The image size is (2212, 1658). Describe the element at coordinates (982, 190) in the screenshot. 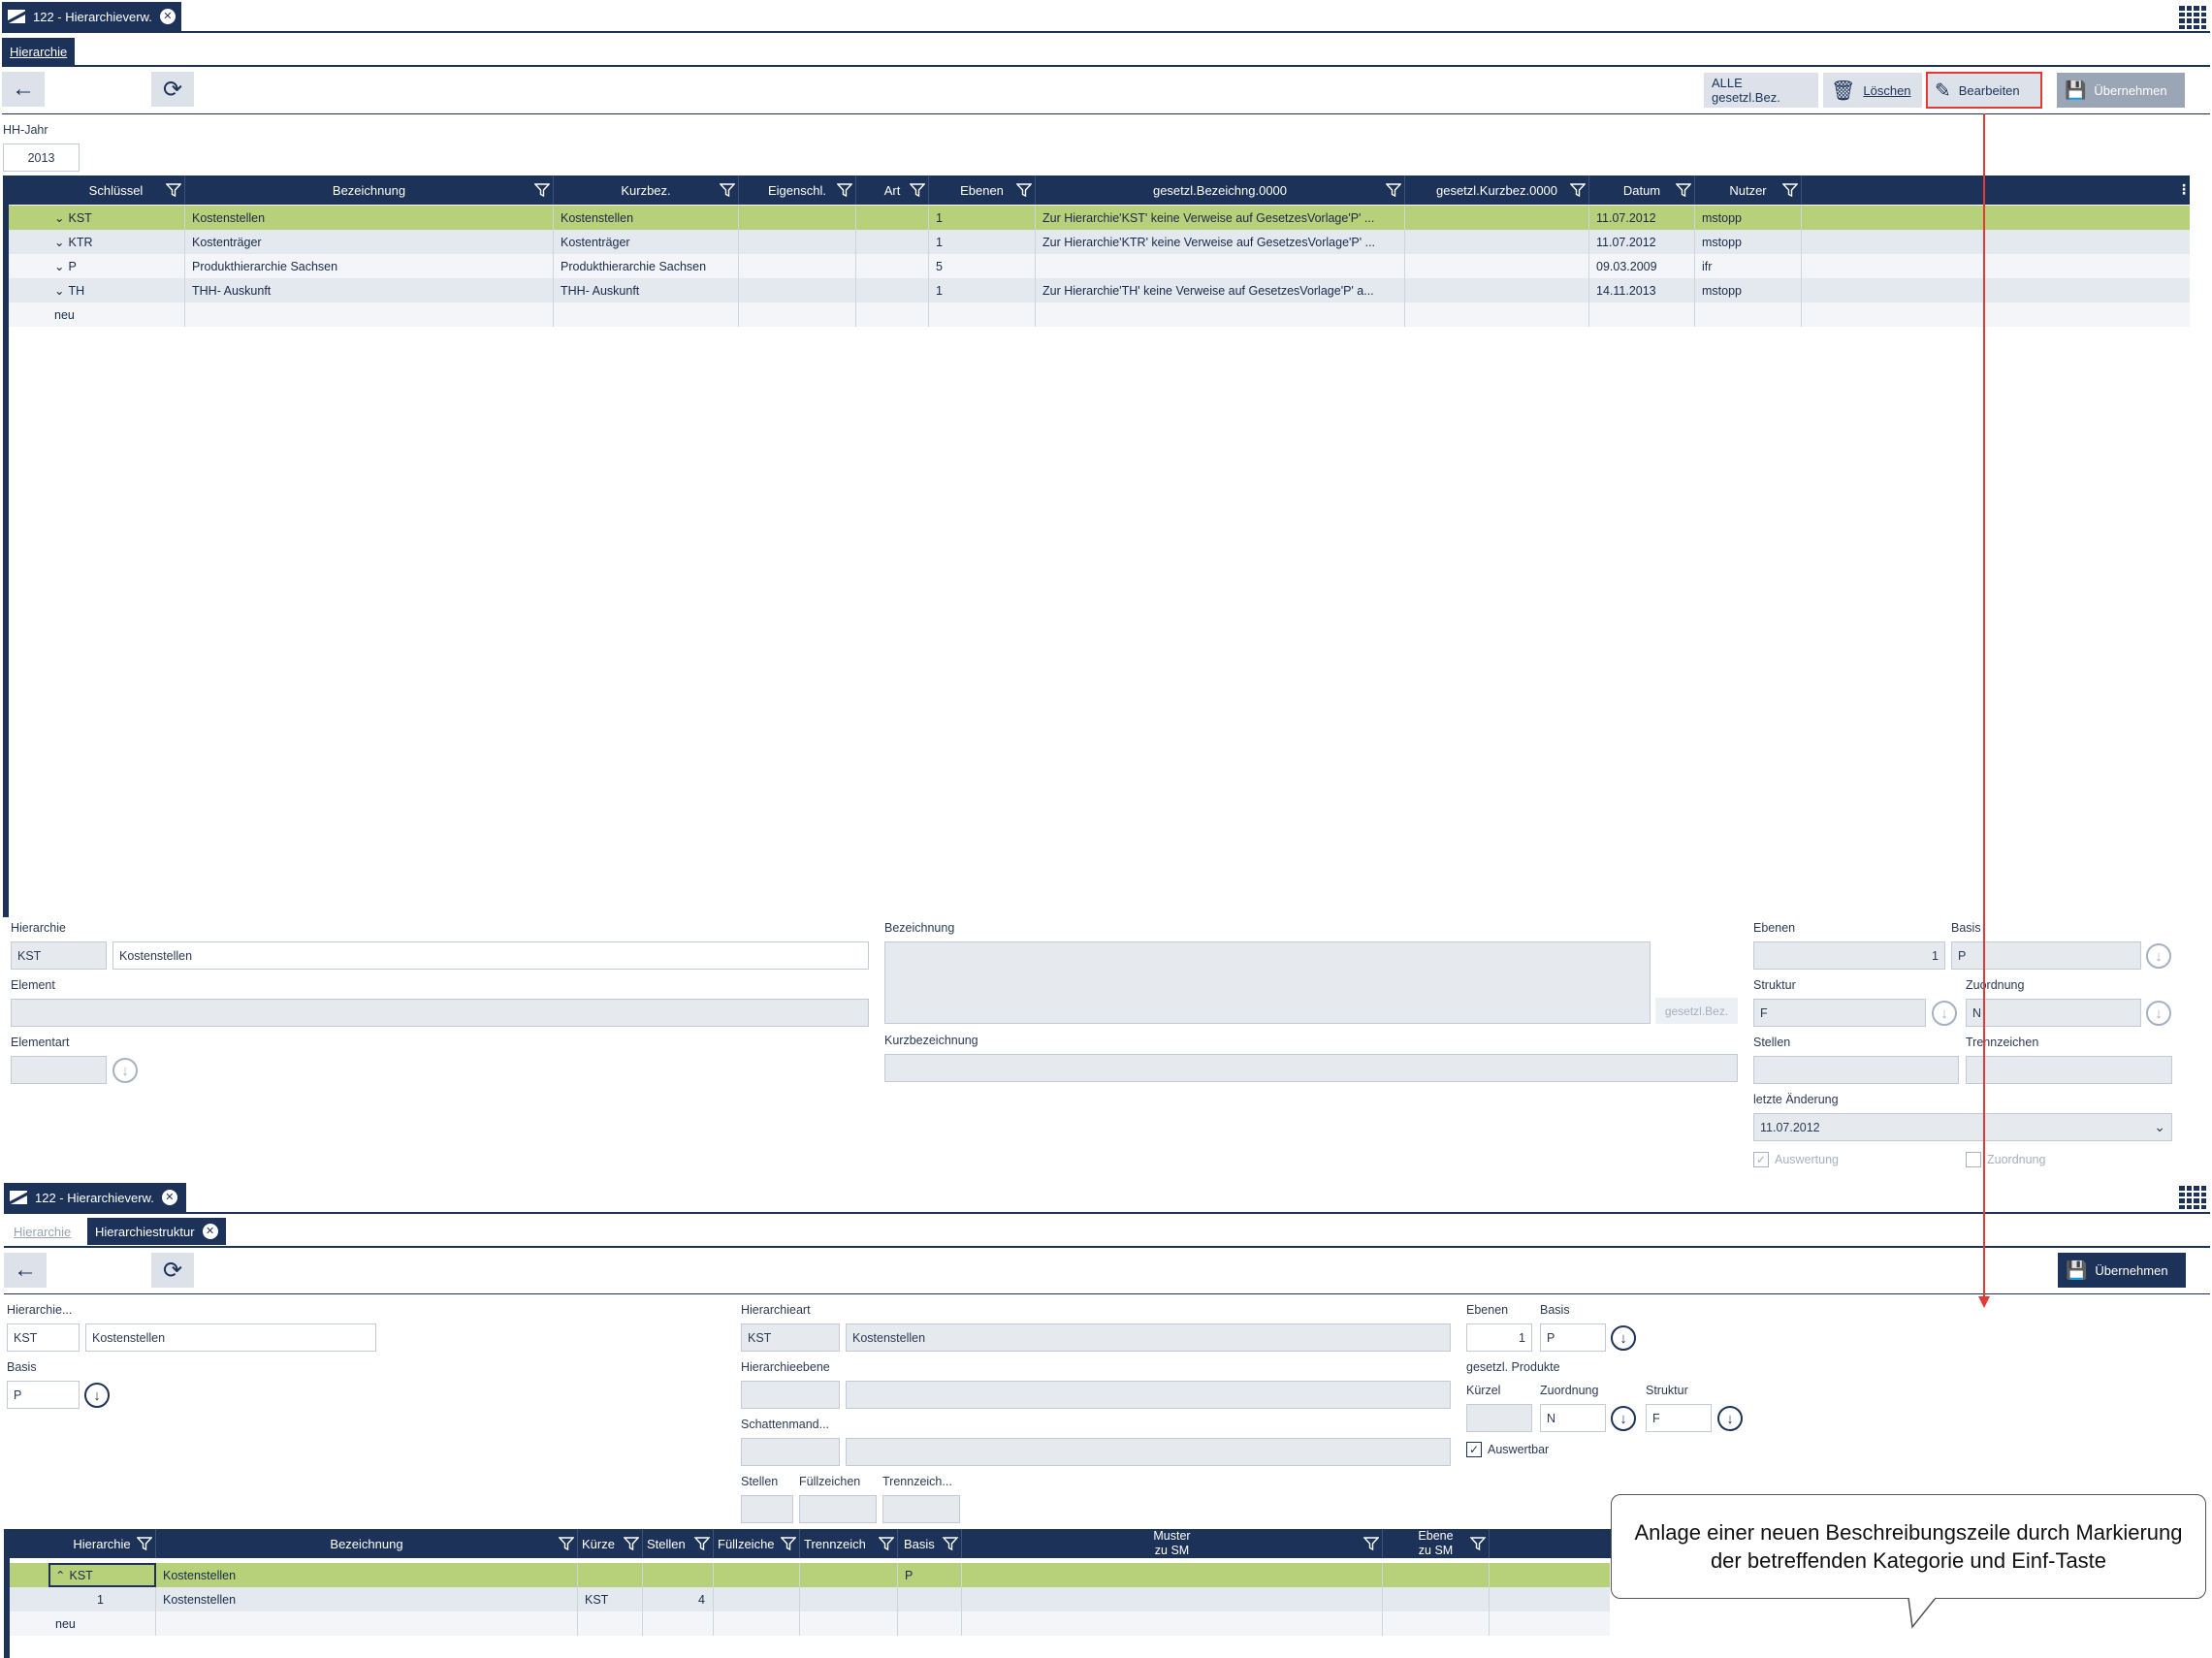

I see `col-header: Ebenen` at that location.